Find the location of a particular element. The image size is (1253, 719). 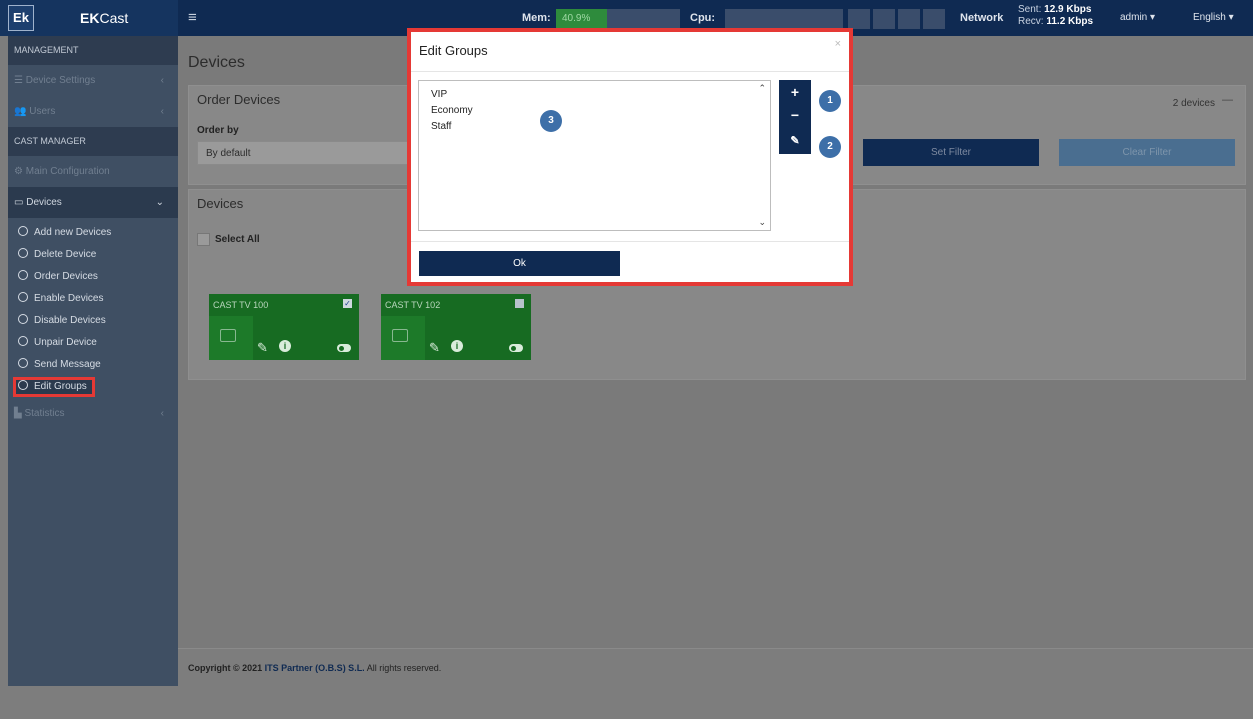

select-all-checkbox: Select All is located at coordinates (228, 239).